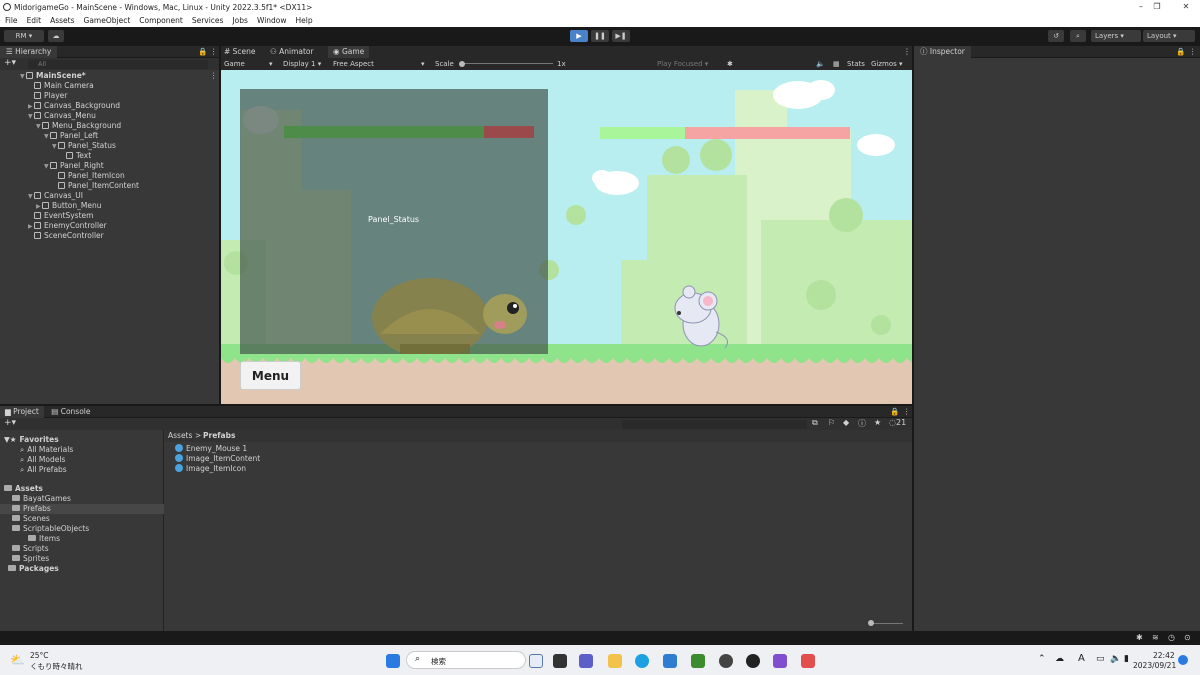  Describe the element at coordinates (462, 64) in the screenshot. I see `scale-slider-handle` at that location.